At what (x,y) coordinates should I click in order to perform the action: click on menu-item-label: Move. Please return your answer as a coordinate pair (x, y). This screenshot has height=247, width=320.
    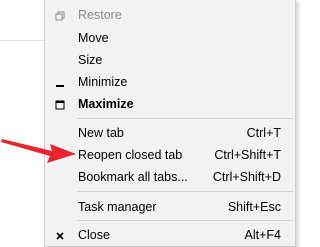
    Looking at the image, I should click on (93, 38).